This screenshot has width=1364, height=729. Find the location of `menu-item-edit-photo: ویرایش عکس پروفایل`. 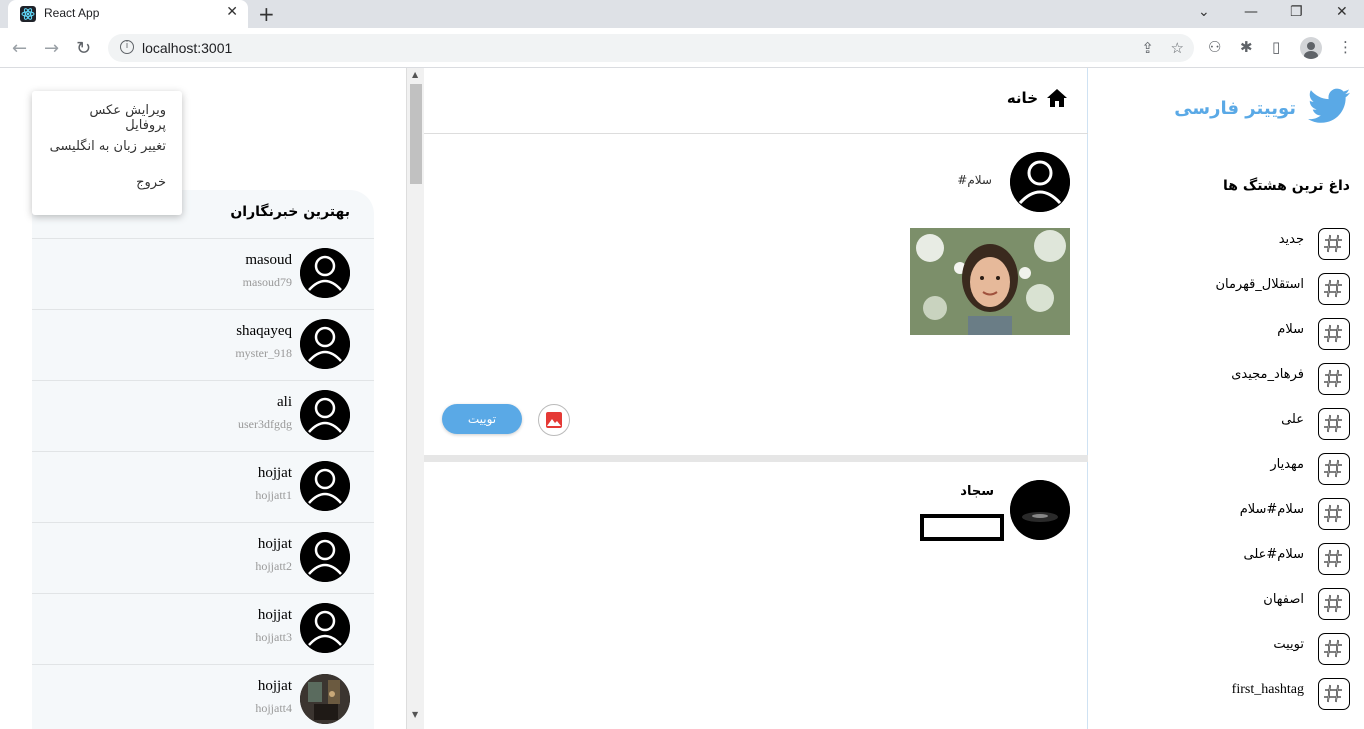

menu-item-edit-photo: ویرایش عکس پروفایل is located at coordinates (107, 121).